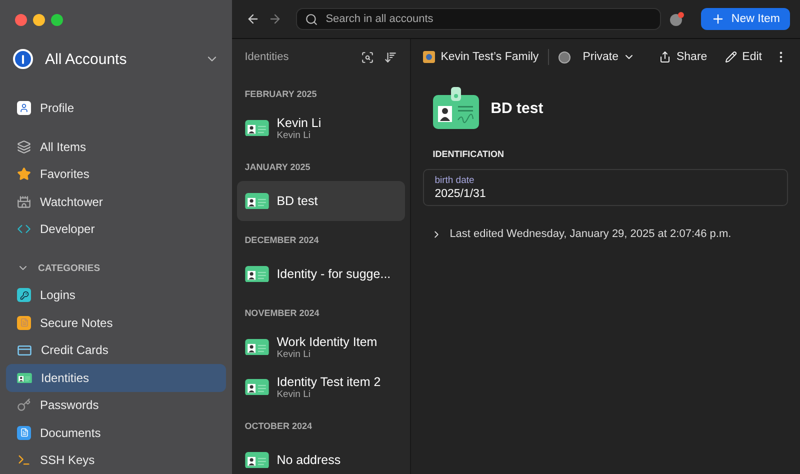 Image resolution: width=800 pixels, height=474 pixels. I want to click on close-button, so click(21, 20).